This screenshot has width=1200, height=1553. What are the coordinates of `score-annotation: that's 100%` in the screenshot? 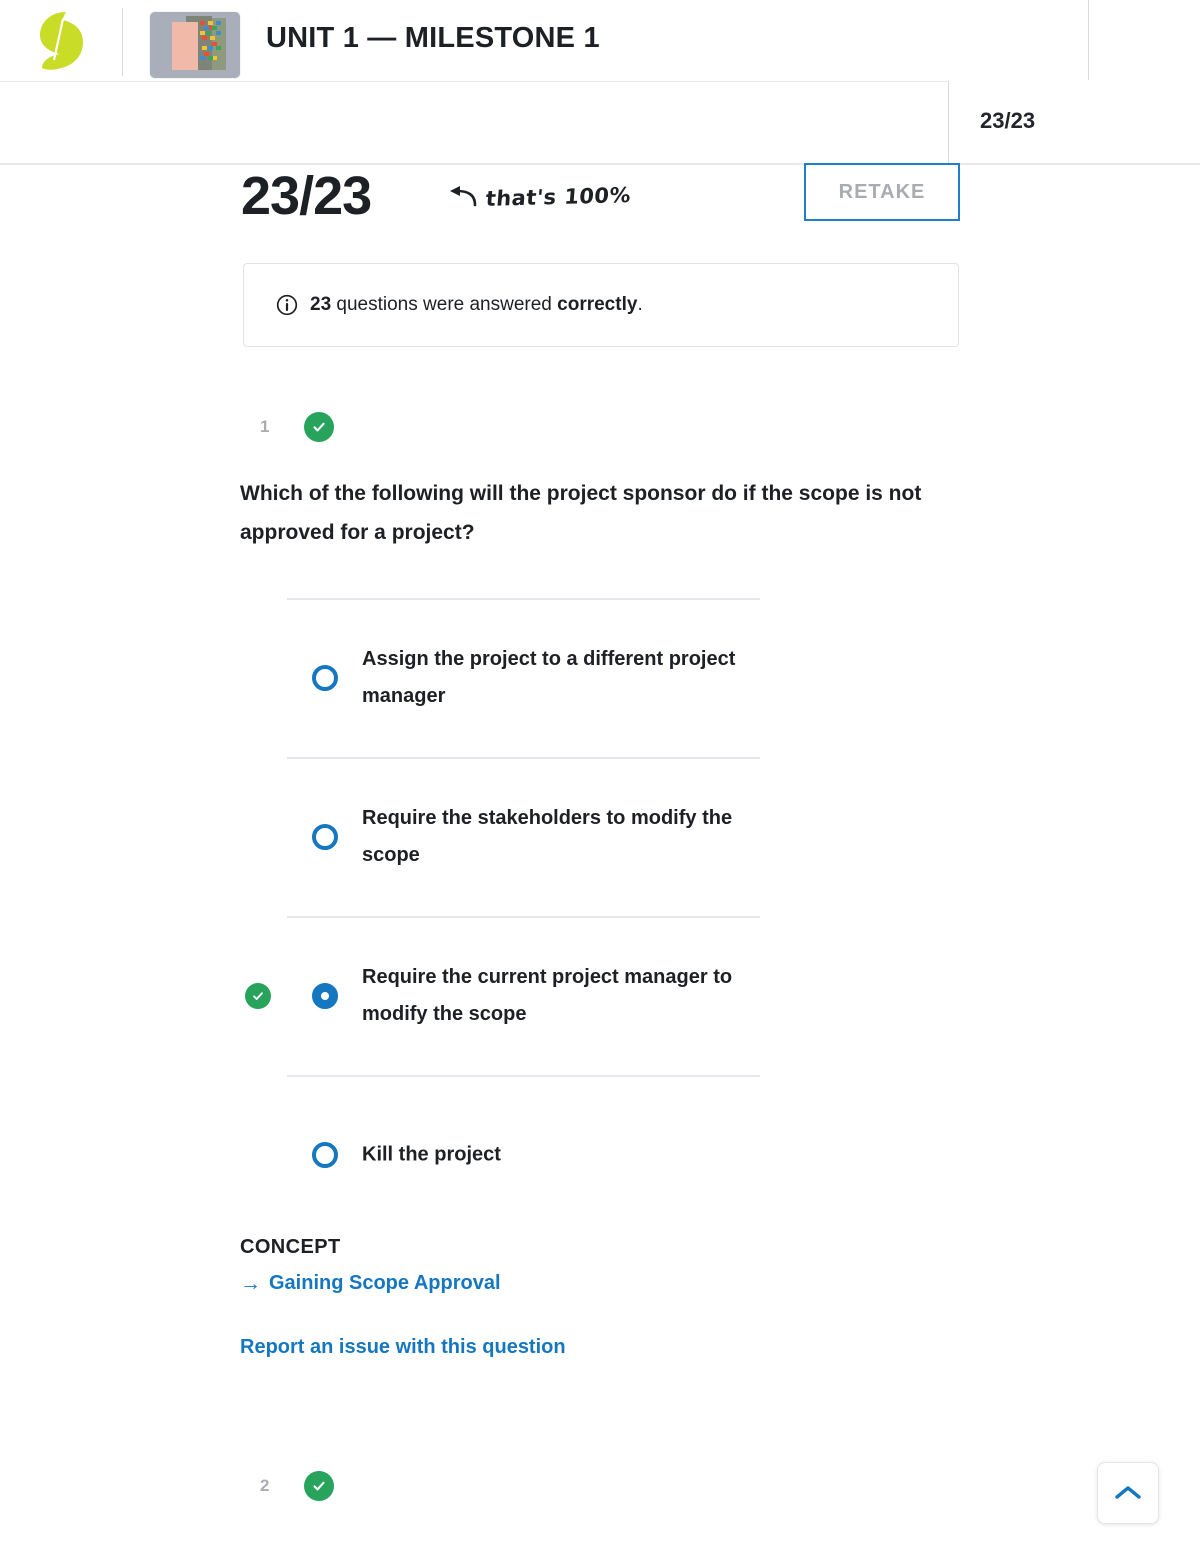 It's located at (539, 197).